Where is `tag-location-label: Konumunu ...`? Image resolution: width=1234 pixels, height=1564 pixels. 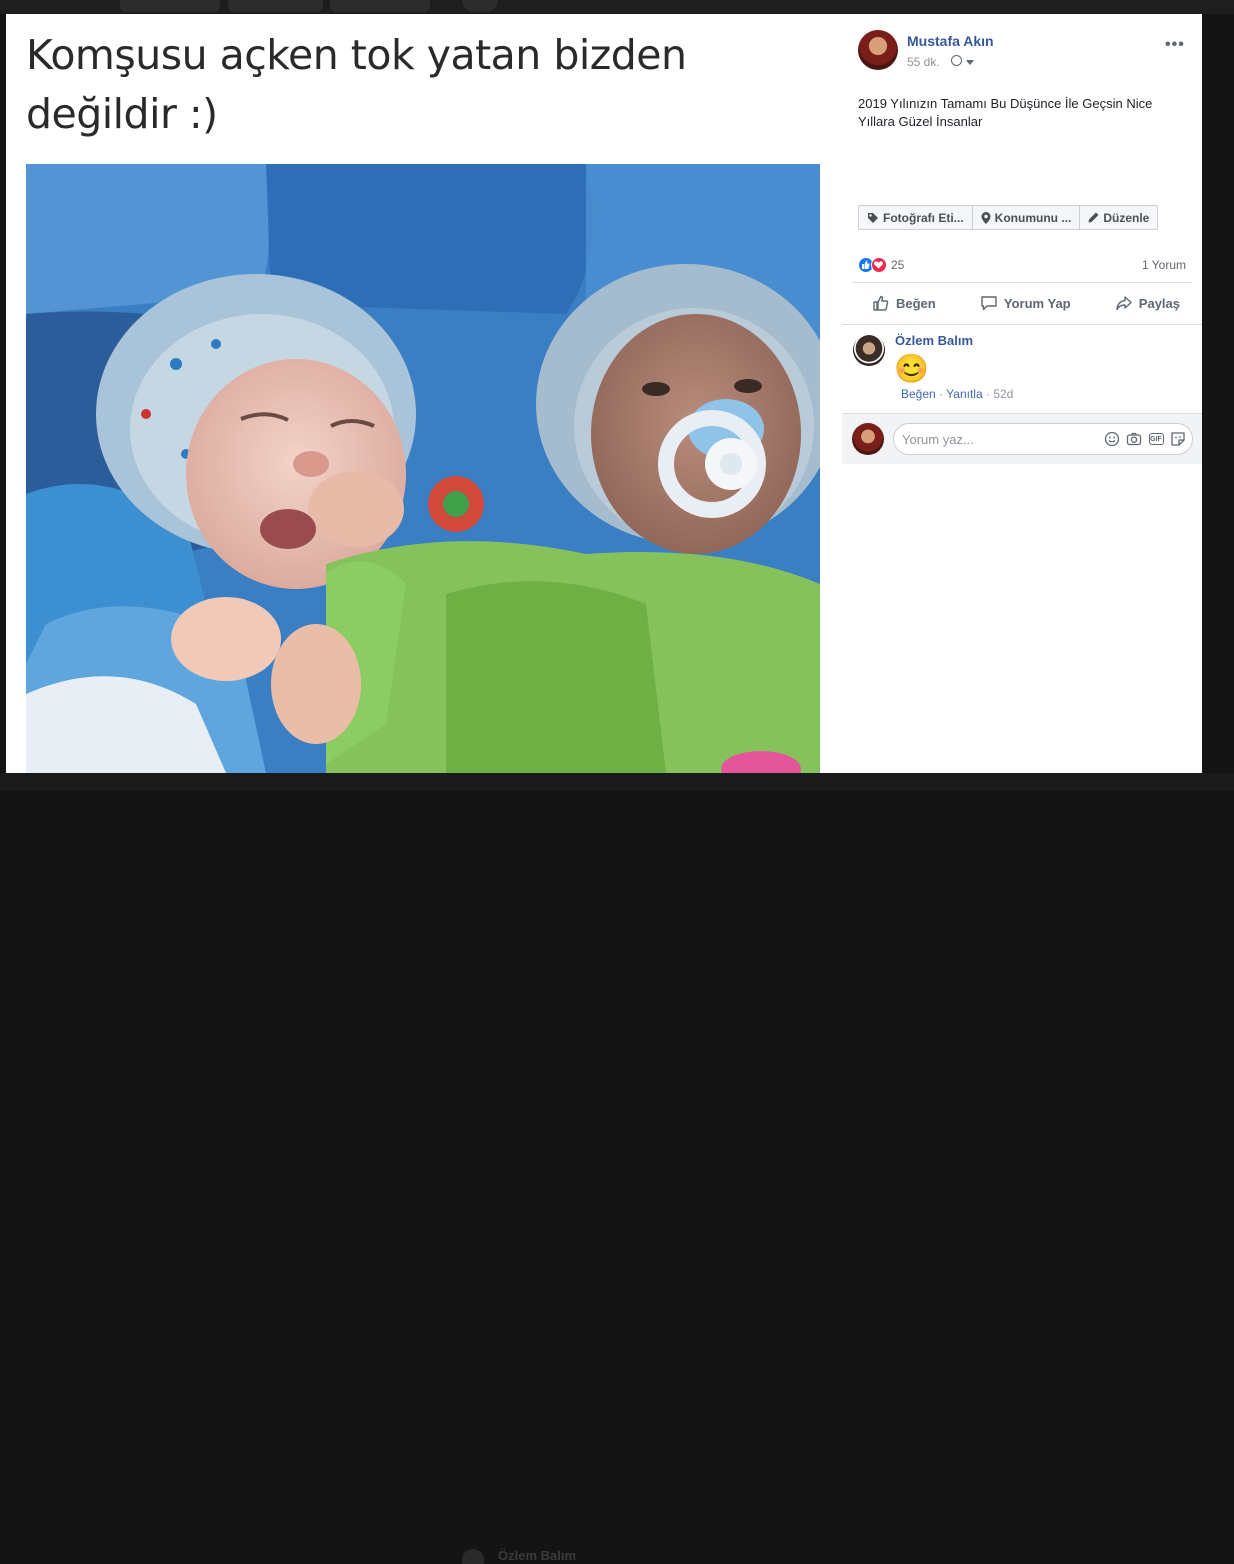
tag-location-label: Konumunu ... is located at coordinates (1033, 217).